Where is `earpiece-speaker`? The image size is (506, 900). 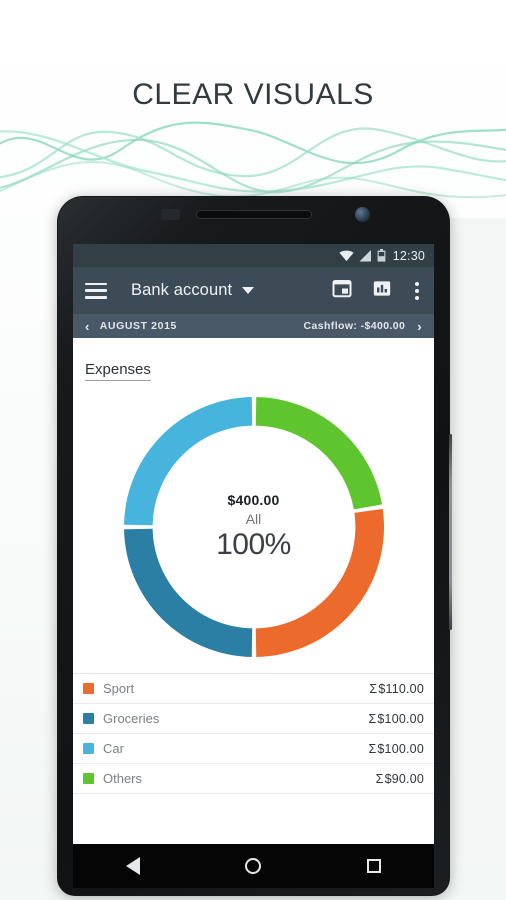 earpiece-speaker is located at coordinates (253, 214).